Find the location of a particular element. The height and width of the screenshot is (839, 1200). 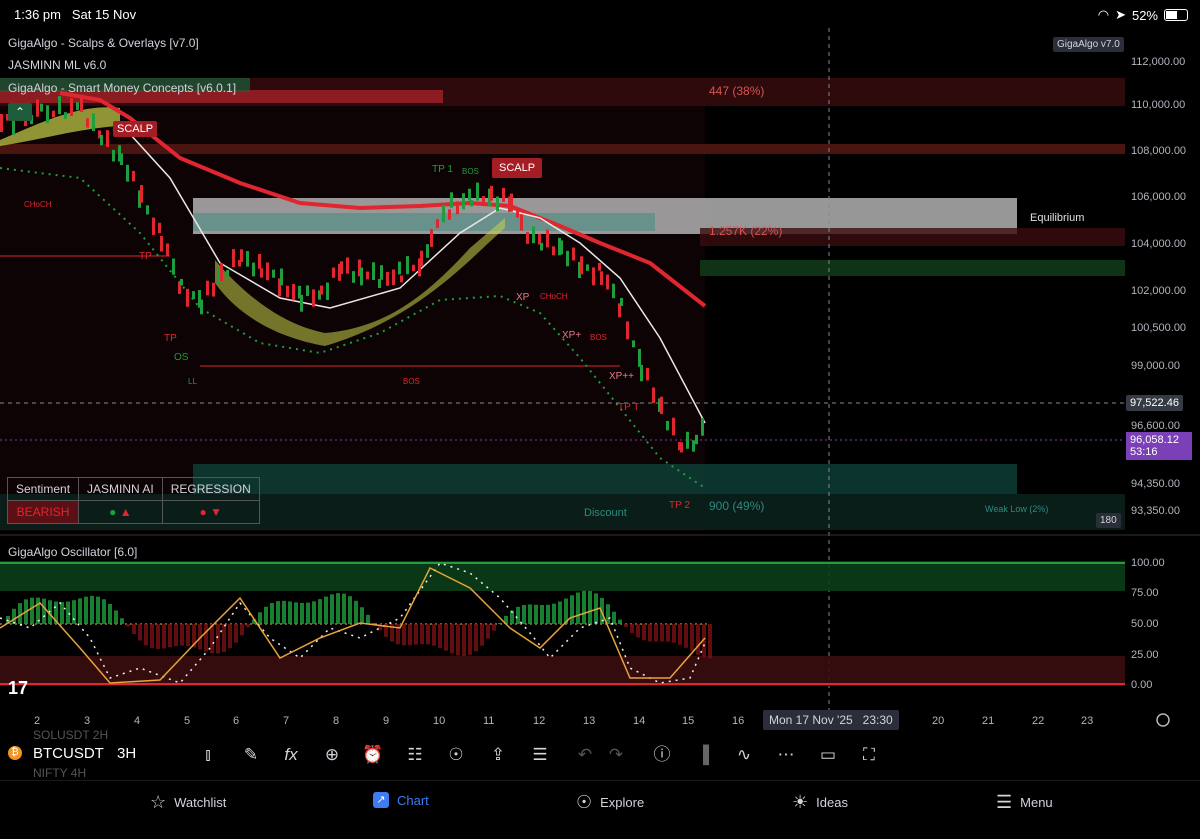

nav-explore: ☉ Explore is located at coordinates (610, 802).